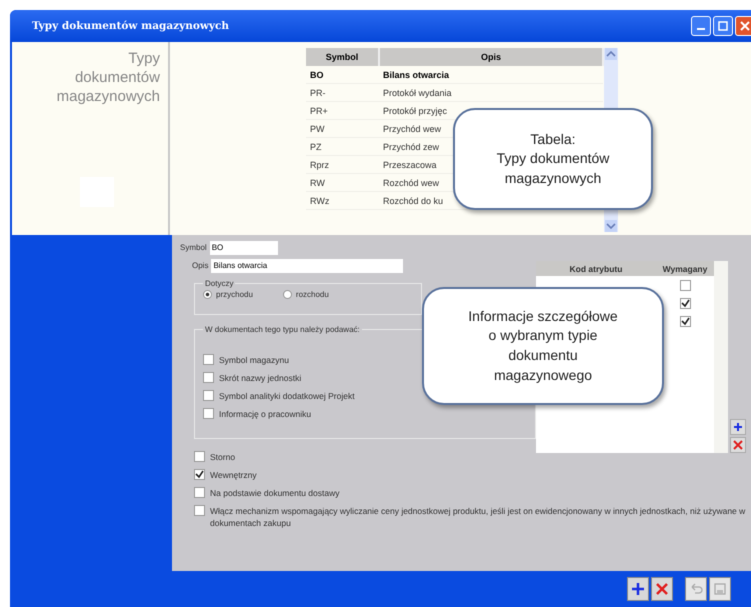  I want to click on column-header: Wymagany, so click(685, 269).